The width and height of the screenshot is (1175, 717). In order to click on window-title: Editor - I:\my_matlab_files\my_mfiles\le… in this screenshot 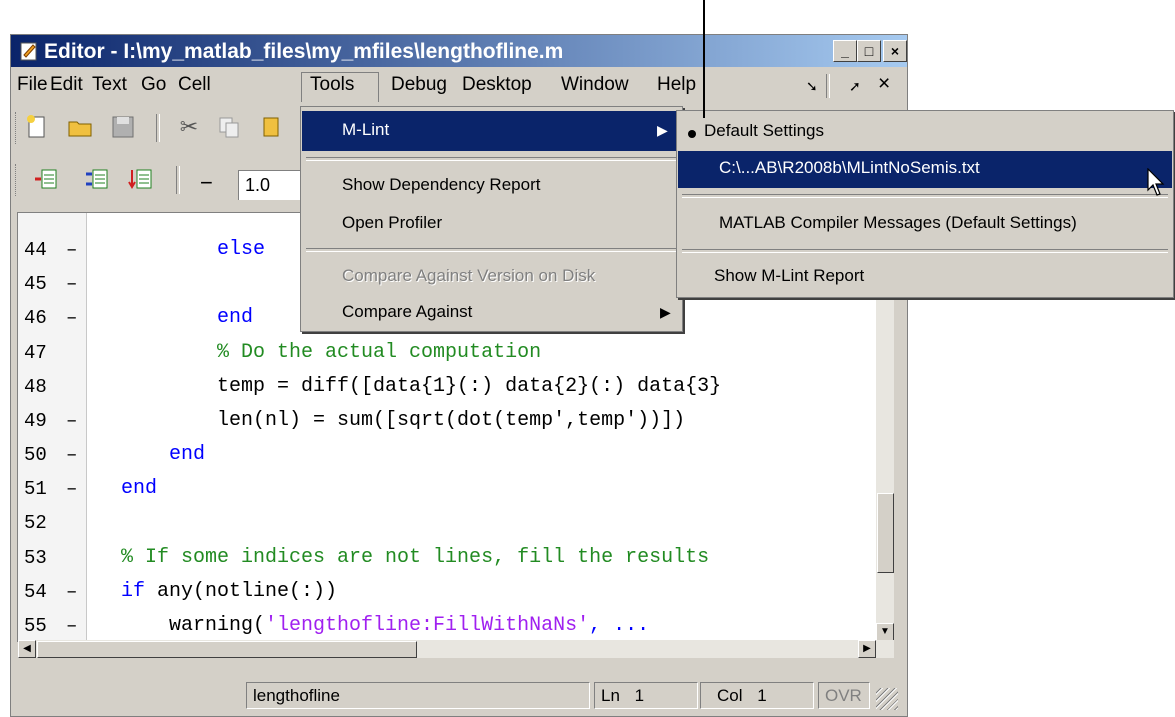, I will do `click(304, 51)`.